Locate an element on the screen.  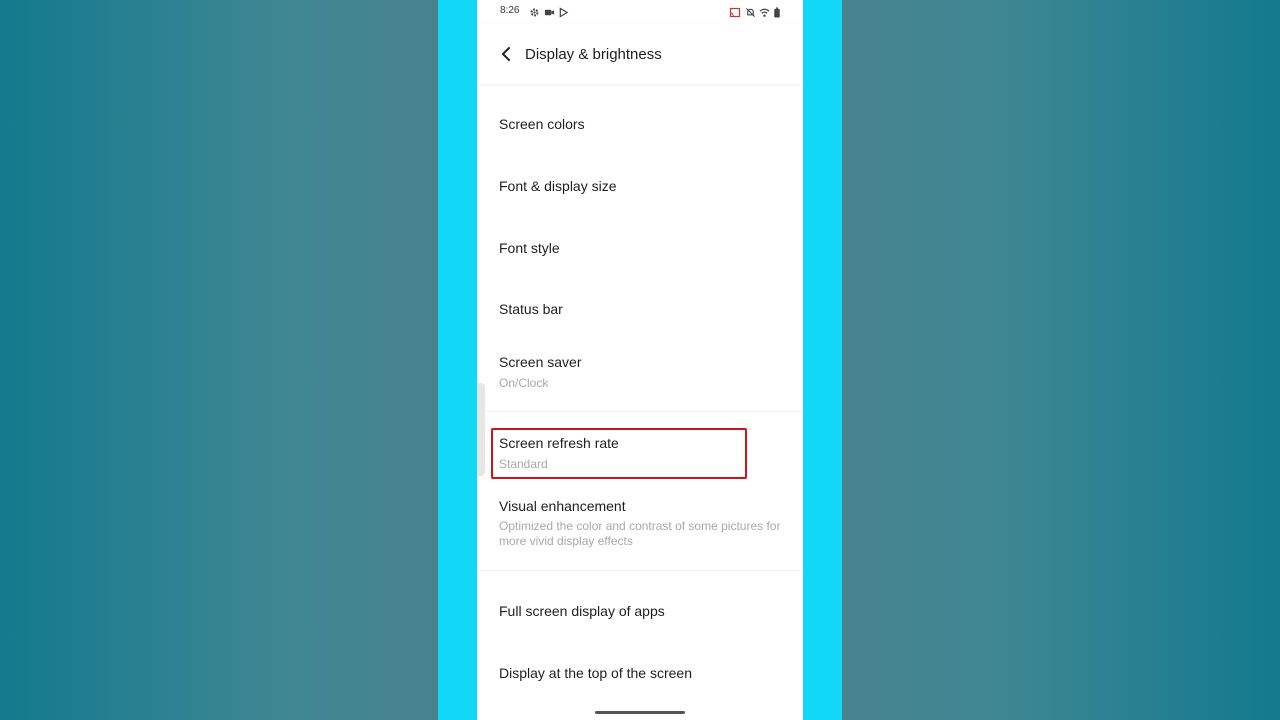
page-title: Display & brightness is located at coordinates (593, 54).